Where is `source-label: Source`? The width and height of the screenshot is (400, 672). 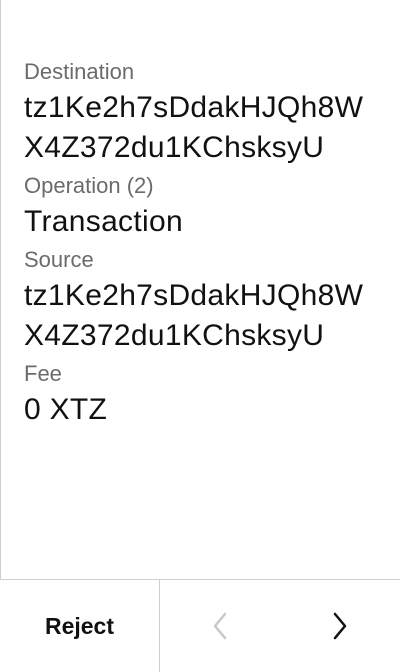 source-label: Source is located at coordinates (59, 259).